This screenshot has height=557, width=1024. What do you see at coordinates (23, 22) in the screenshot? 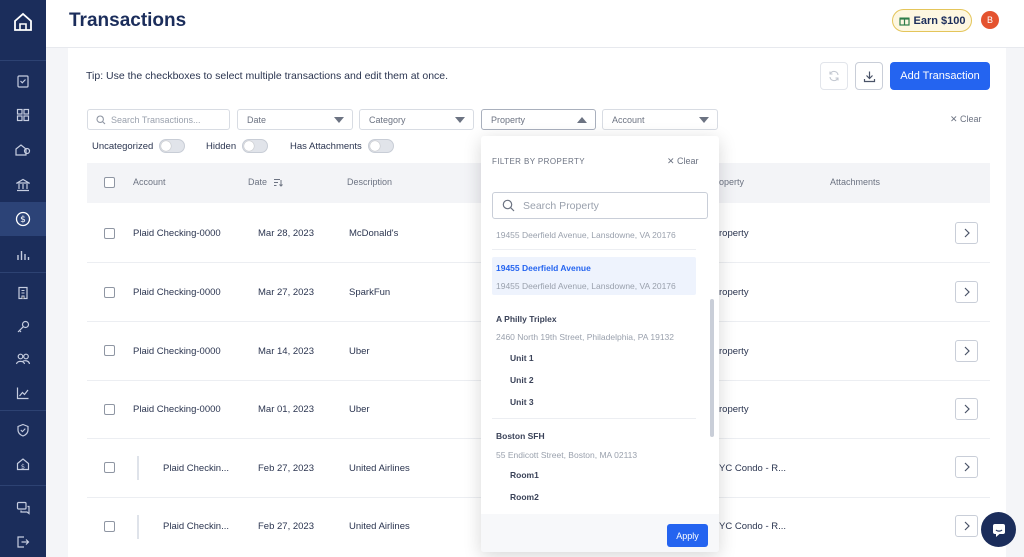
I see `home-logo-icon` at bounding box center [23, 22].